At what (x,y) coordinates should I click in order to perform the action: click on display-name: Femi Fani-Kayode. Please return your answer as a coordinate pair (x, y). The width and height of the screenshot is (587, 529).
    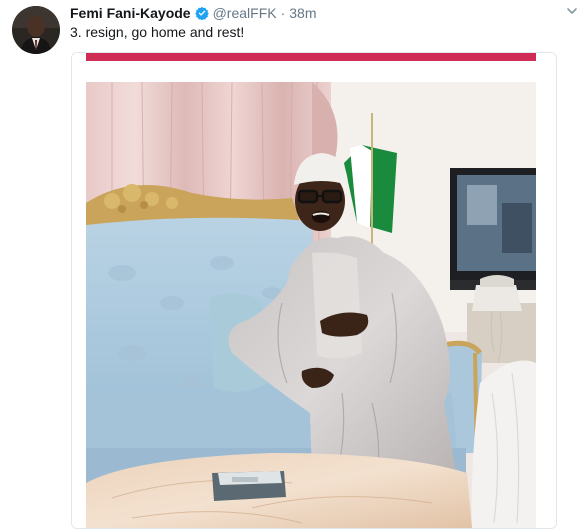
    Looking at the image, I should click on (130, 13).